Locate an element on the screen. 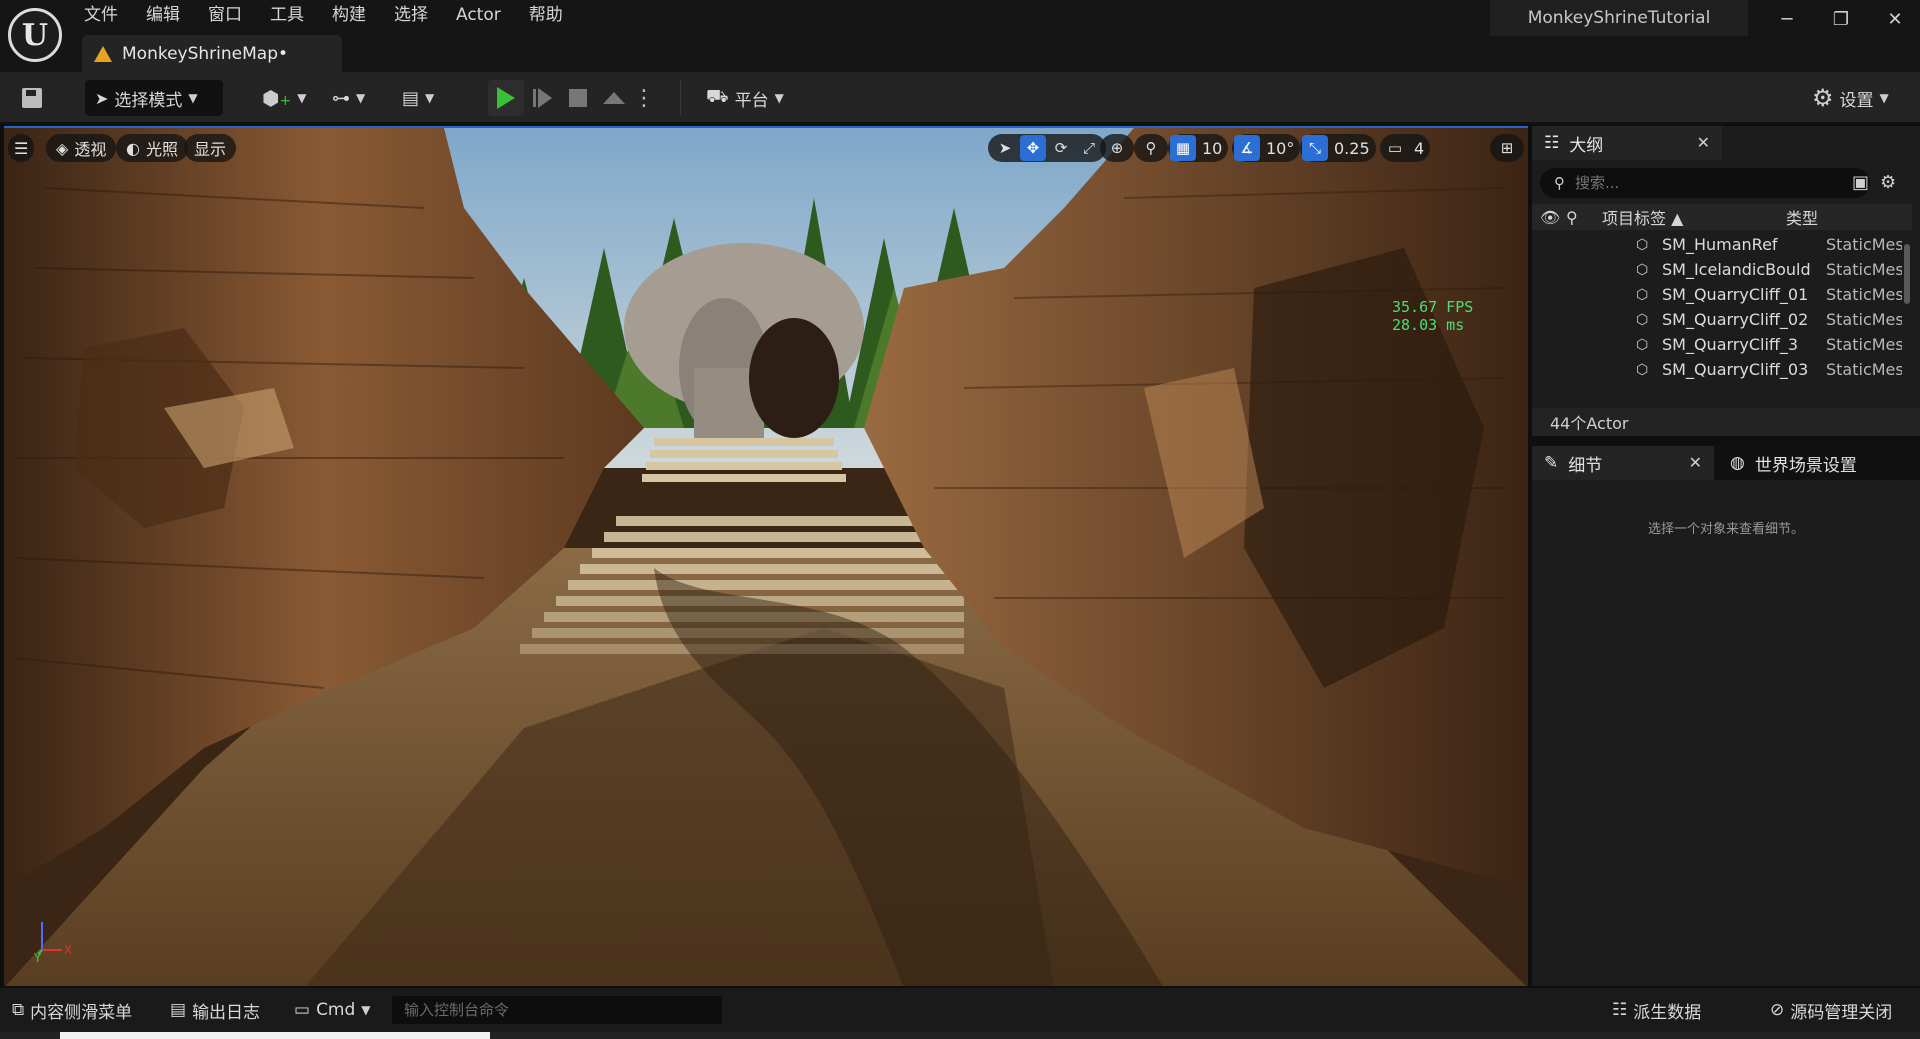 The height and width of the screenshot is (1039, 1920). lighting-label: 光照 is located at coordinates (161, 149).